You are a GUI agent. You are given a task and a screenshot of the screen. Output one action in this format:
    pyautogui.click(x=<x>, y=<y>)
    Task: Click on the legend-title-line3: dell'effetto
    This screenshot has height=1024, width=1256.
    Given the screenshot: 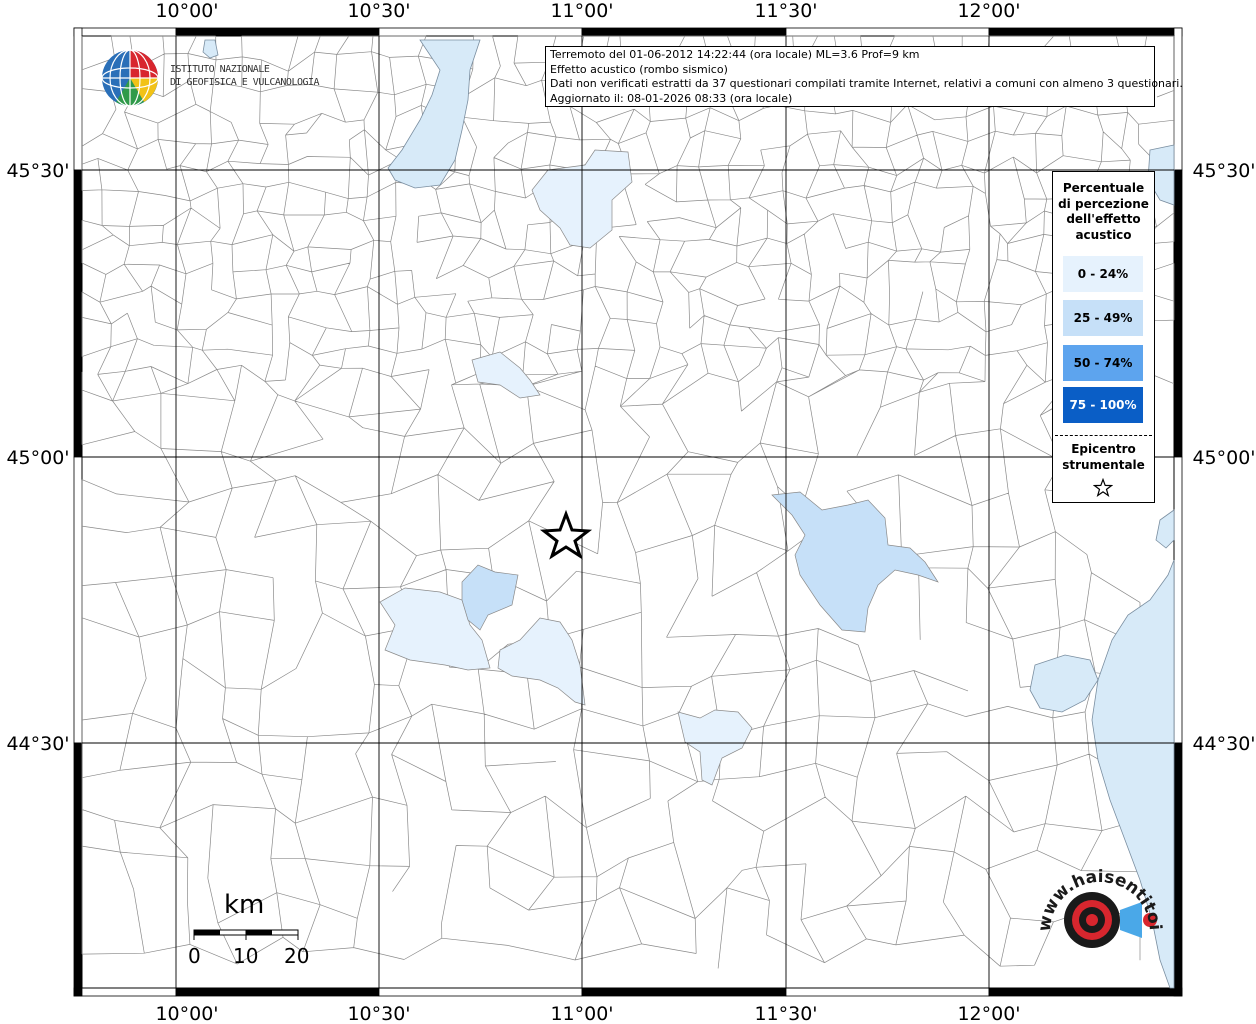 What is the action you would take?
    pyautogui.click(x=1103, y=219)
    